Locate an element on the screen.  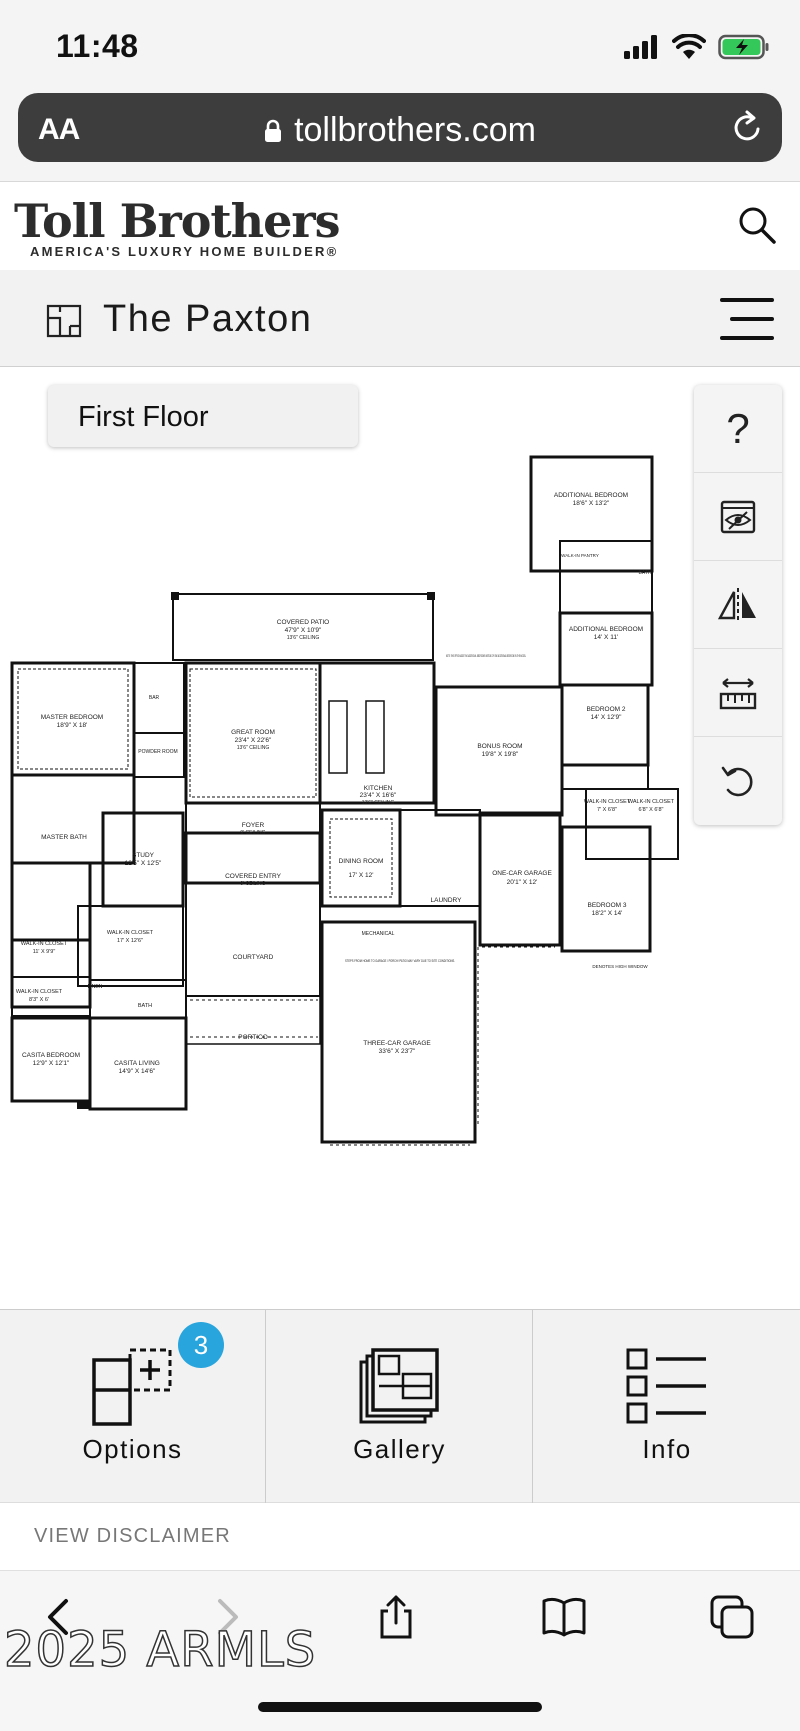
page-title: The Paxton is located at coordinates (208, 319).